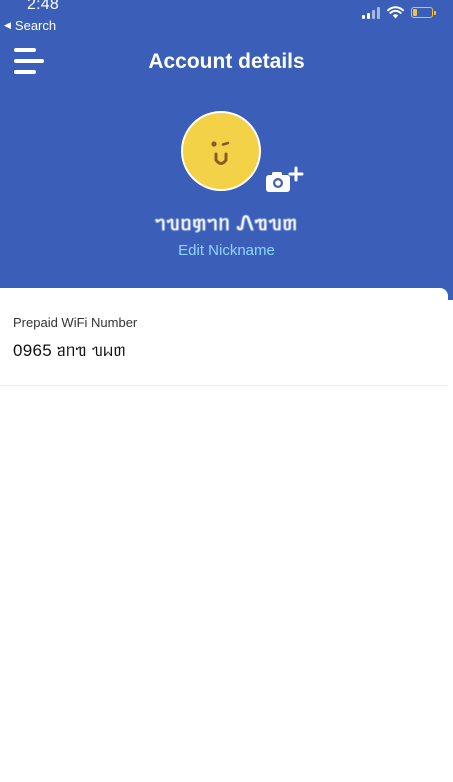 The width and height of the screenshot is (453, 782). I want to click on nickname: ᥐᥔᥝᥞᥐᥒ Ꮑᥓᥔᥖ, so click(226, 224).